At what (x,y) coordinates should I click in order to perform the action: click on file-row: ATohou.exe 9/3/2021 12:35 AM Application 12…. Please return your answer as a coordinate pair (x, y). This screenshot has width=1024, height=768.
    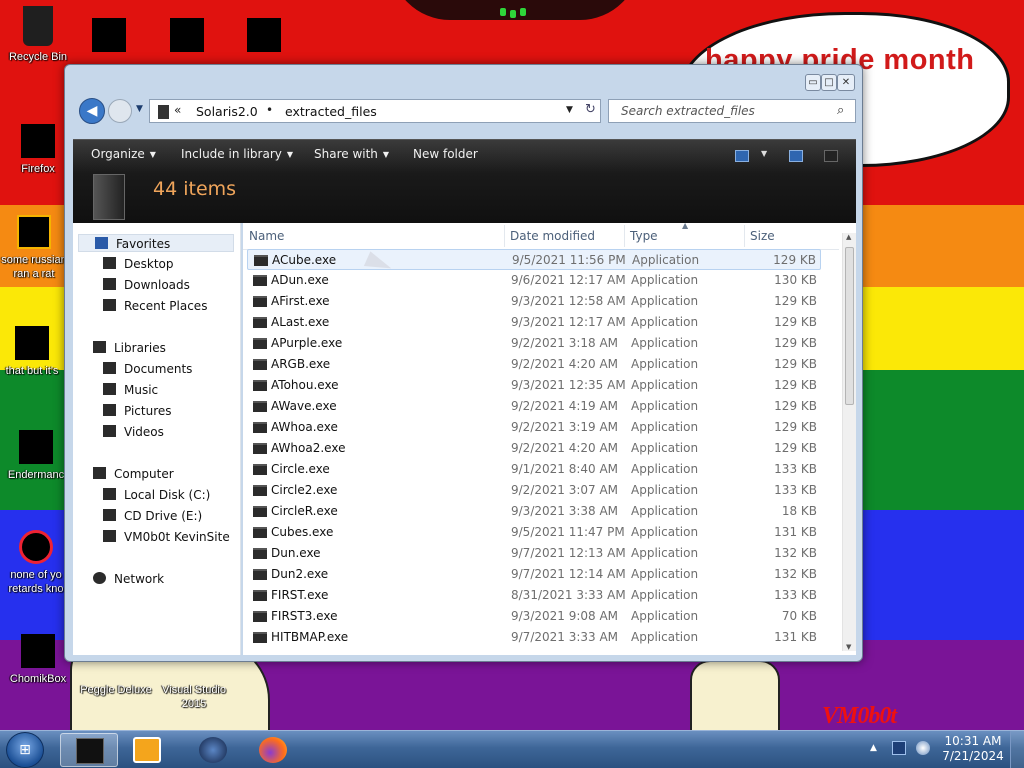
    Looking at the image, I should click on (534, 385).